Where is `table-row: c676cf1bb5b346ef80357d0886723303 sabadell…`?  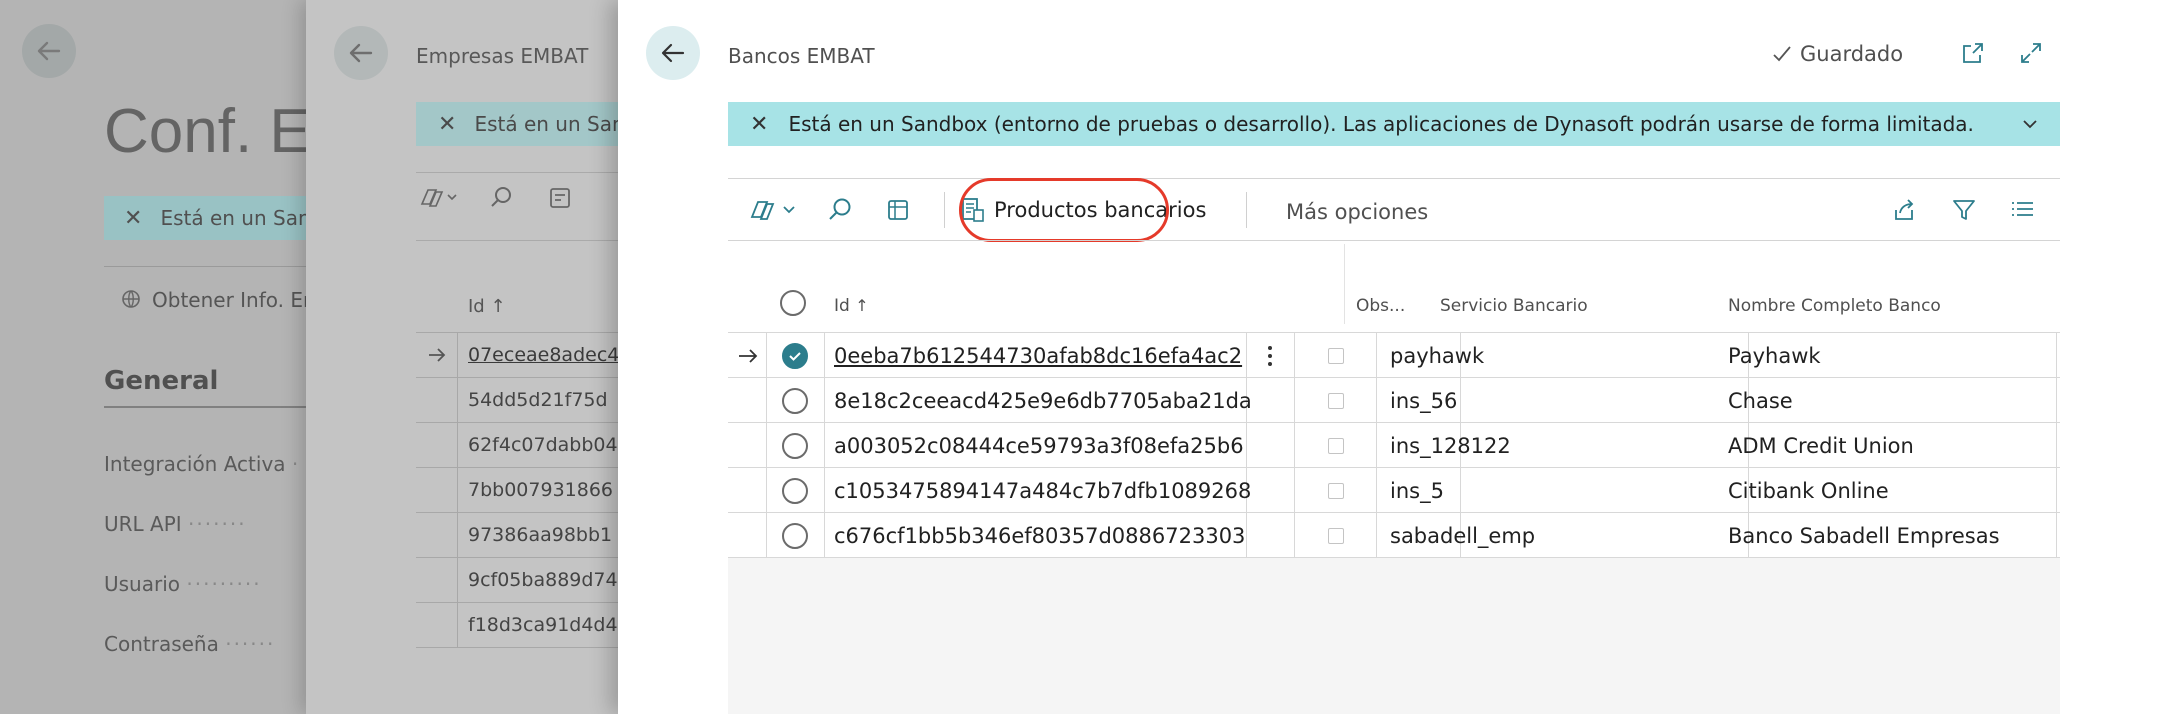 table-row: c676cf1bb5b346ef80357d0886723303 sabadell… is located at coordinates (1394, 535).